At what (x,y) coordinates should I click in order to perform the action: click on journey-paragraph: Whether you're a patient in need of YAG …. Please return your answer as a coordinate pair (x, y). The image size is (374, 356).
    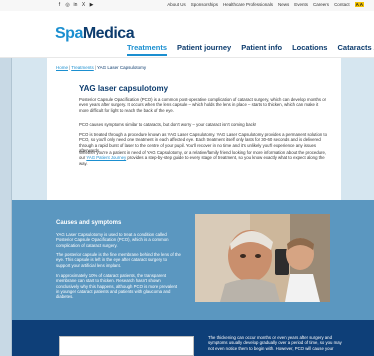
    Looking at the image, I should click on (203, 158).